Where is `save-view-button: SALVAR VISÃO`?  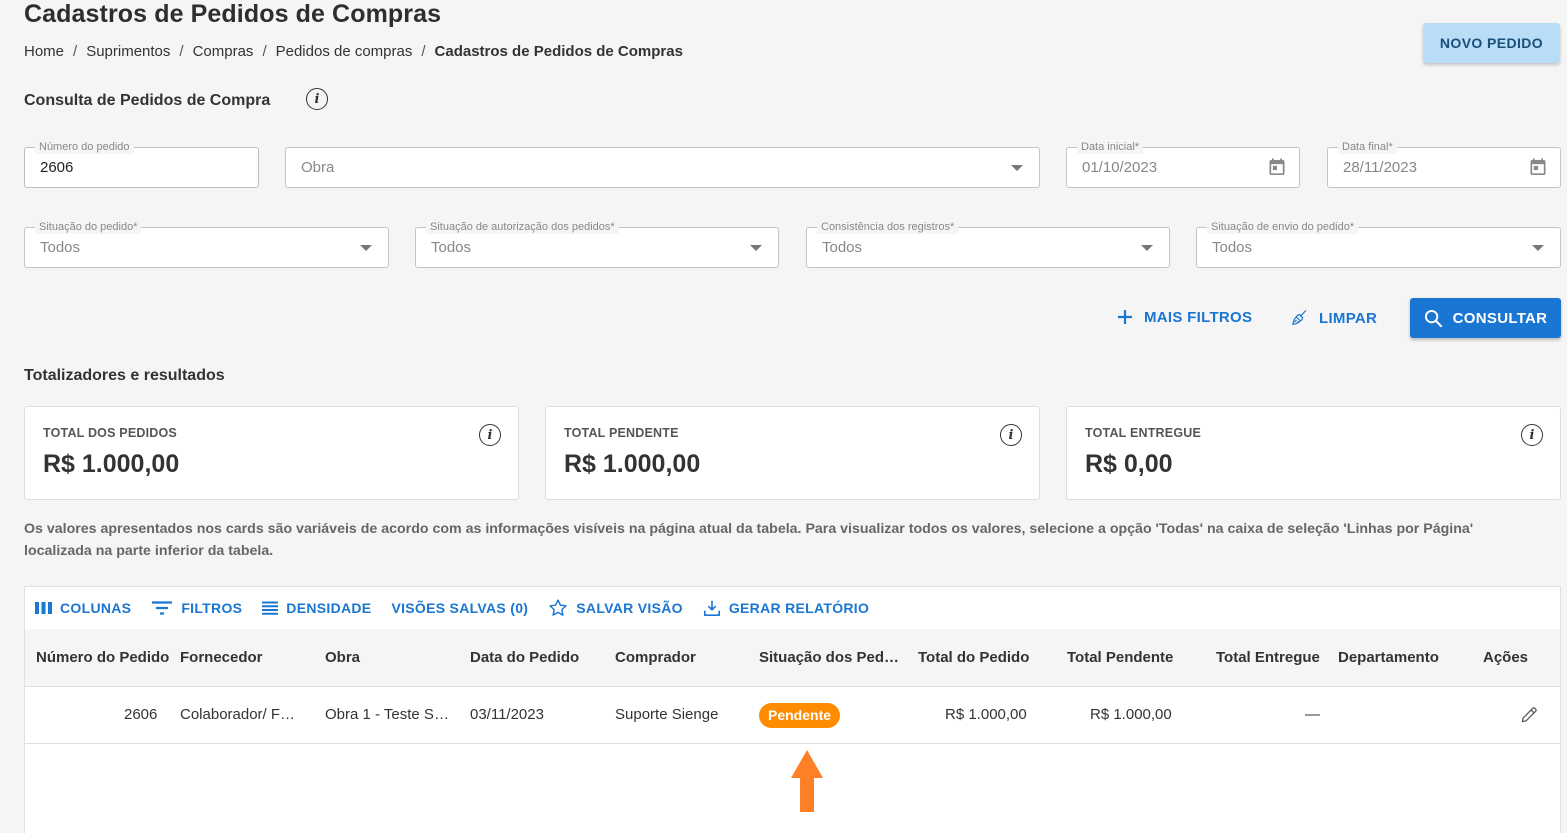 save-view-button: SALVAR VISÃO is located at coordinates (615, 608).